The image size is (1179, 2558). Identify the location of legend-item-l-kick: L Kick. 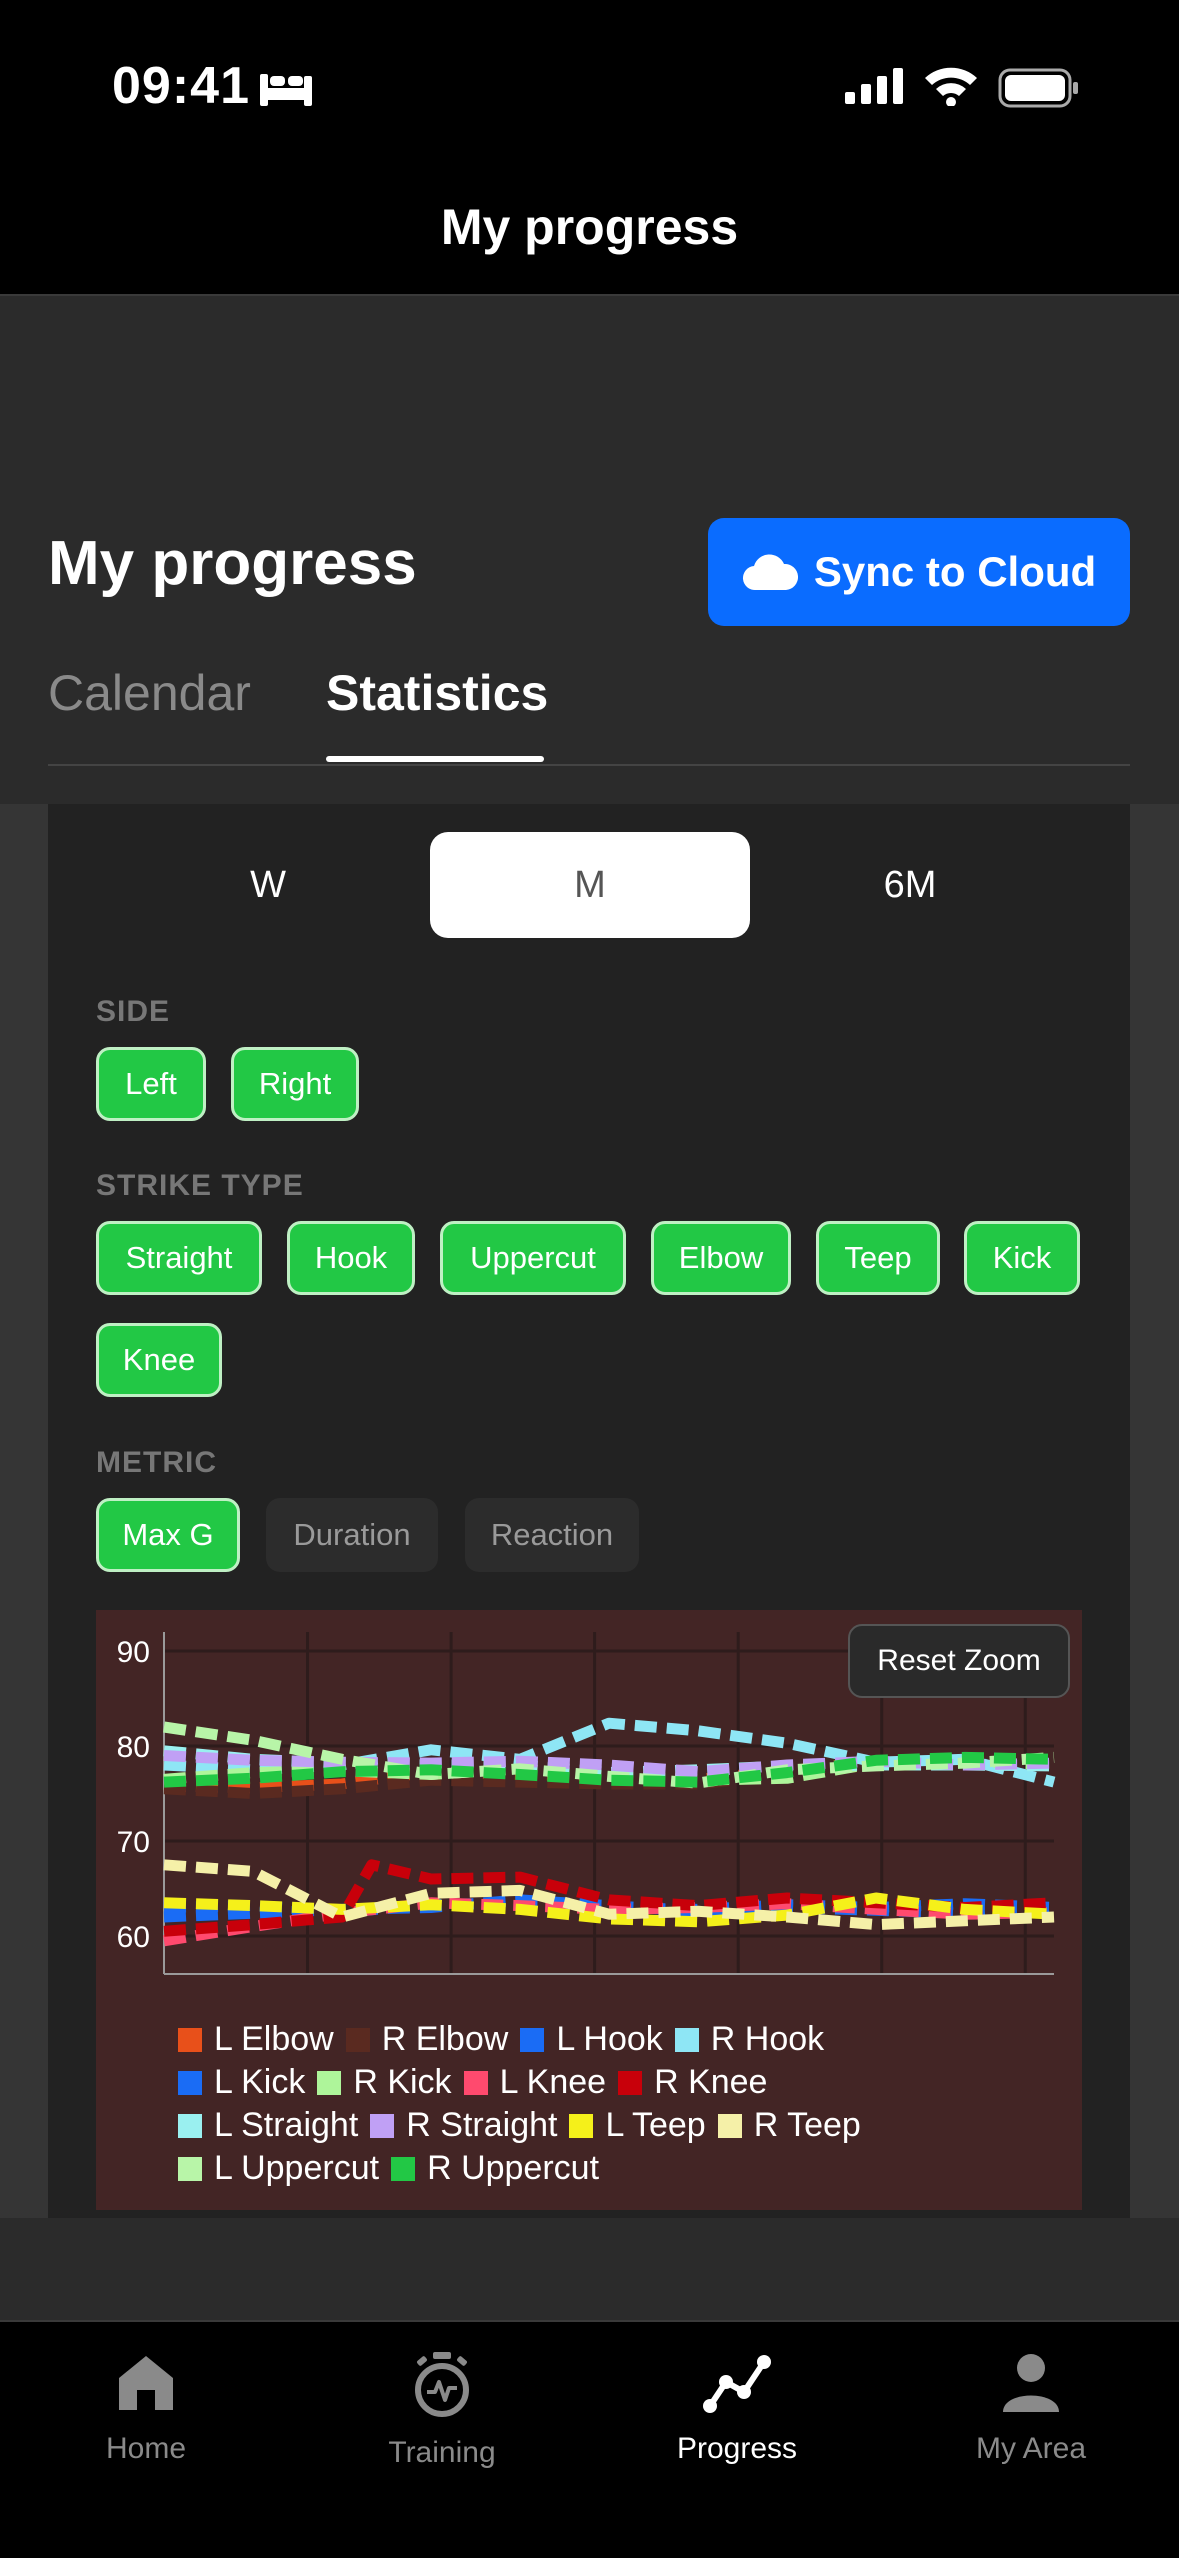
(241, 2082).